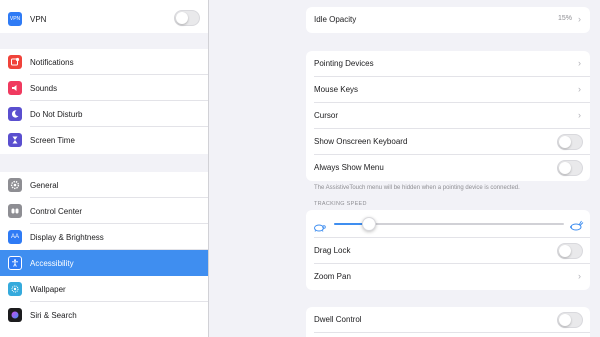 The width and height of the screenshot is (600, 337). What do you see at coordinates (340, 204) in the screenshot?
I see `tracking-speed-header: TRACKING SPEED` at bounding box center [340, 204].